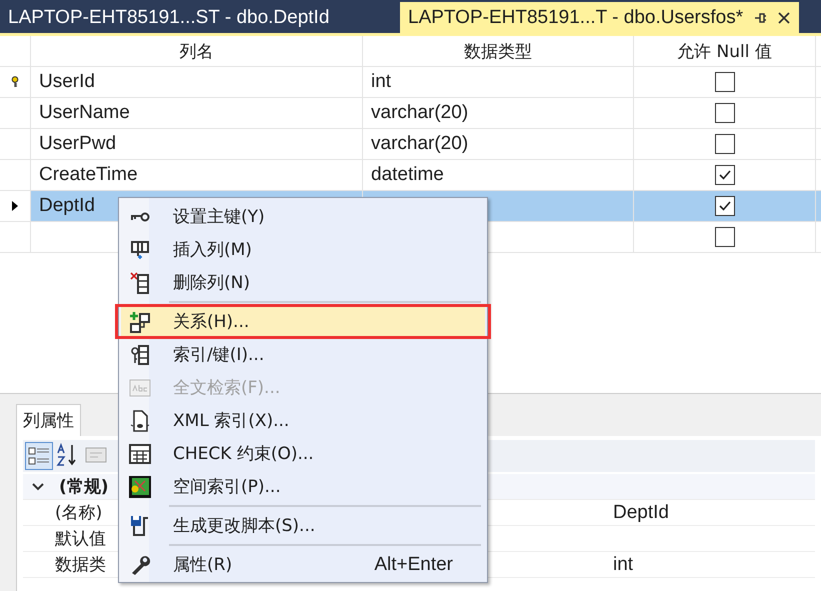 The height and width of the screenshot is (591, 821). Describe the element at coordinates (303, 564) in the screenshot. I see `menu-item: 属性(R) Alt+Enter` at that location.